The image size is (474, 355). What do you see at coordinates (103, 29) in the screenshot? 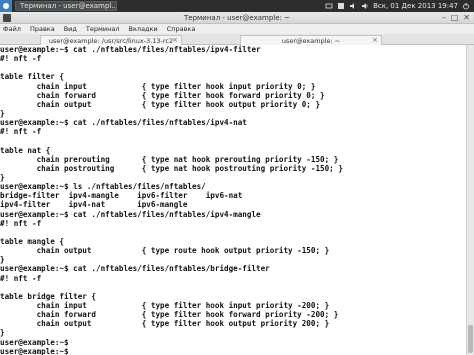
I see `menu-terminal: Терминал` at bounding box center [103, 29].